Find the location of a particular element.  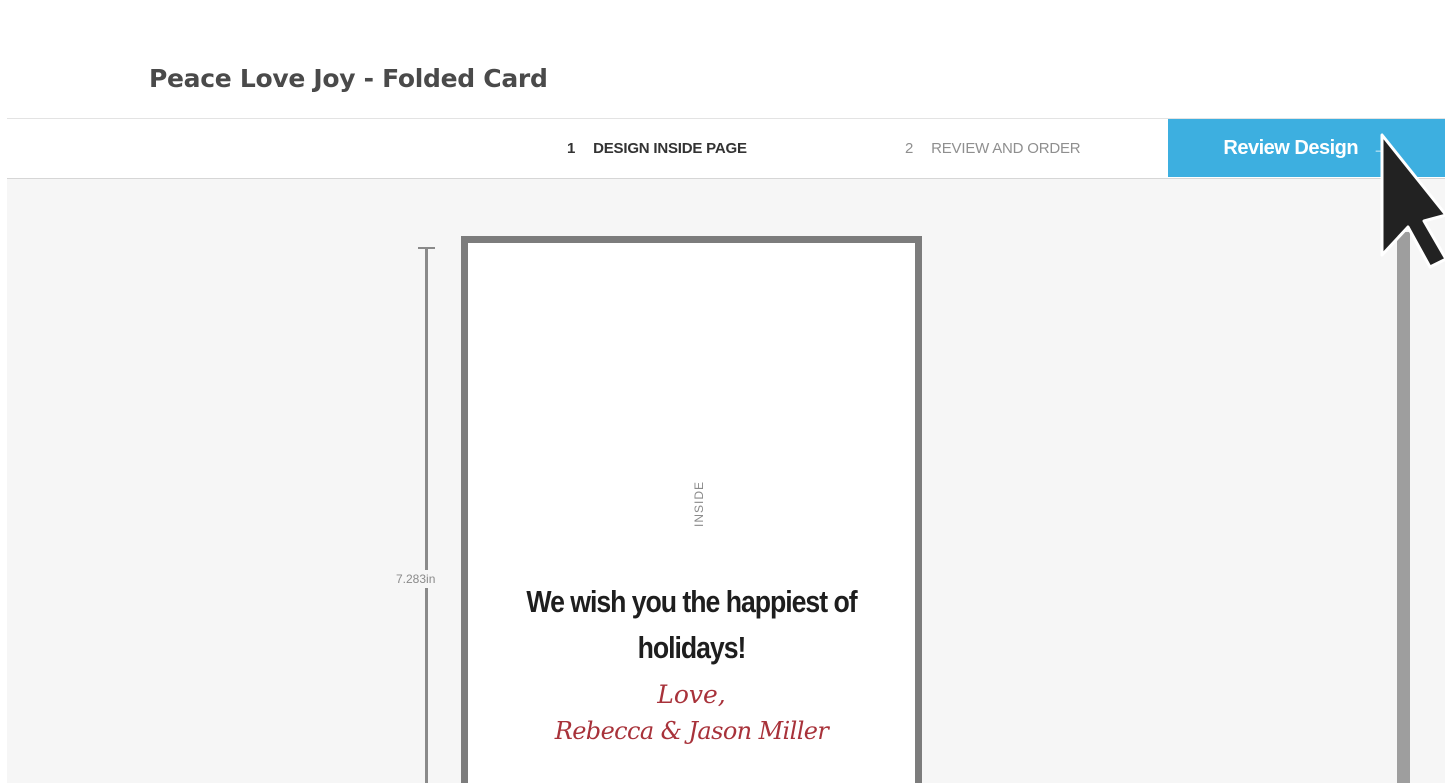

dimension-ruler is located at coordinates (426, 515).